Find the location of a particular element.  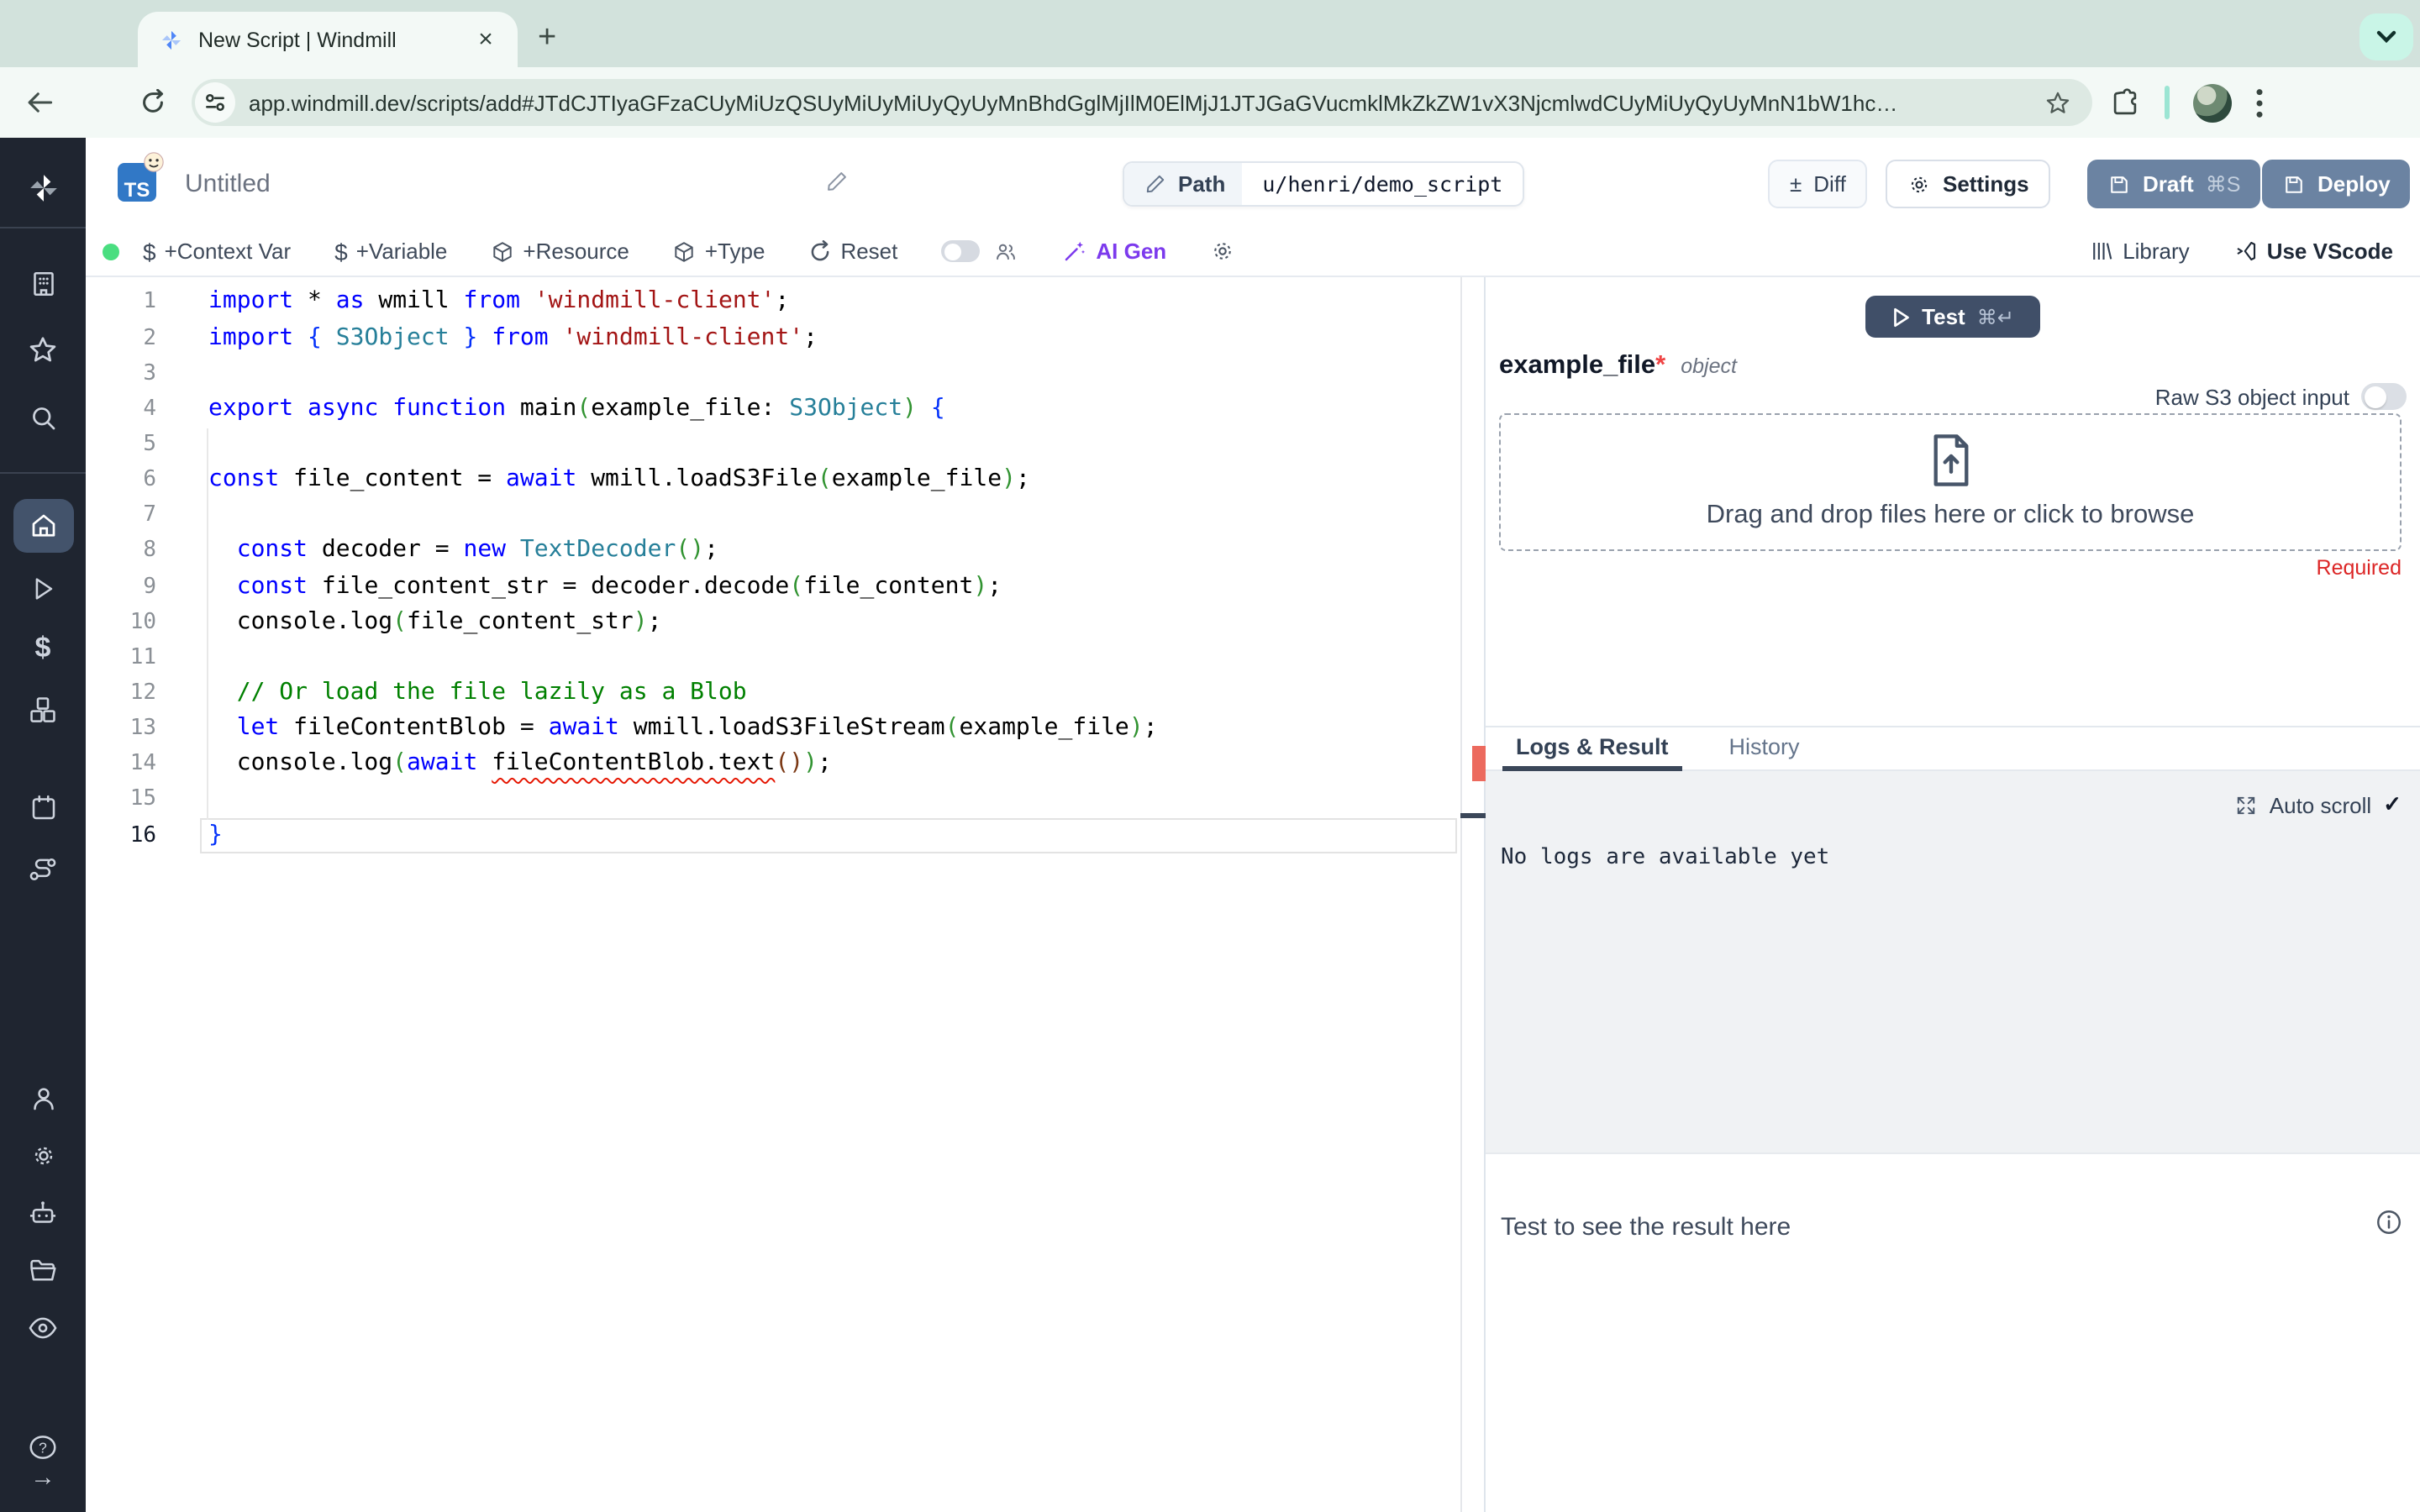

settings-button: Settings is located at coordinates (1969, 184).